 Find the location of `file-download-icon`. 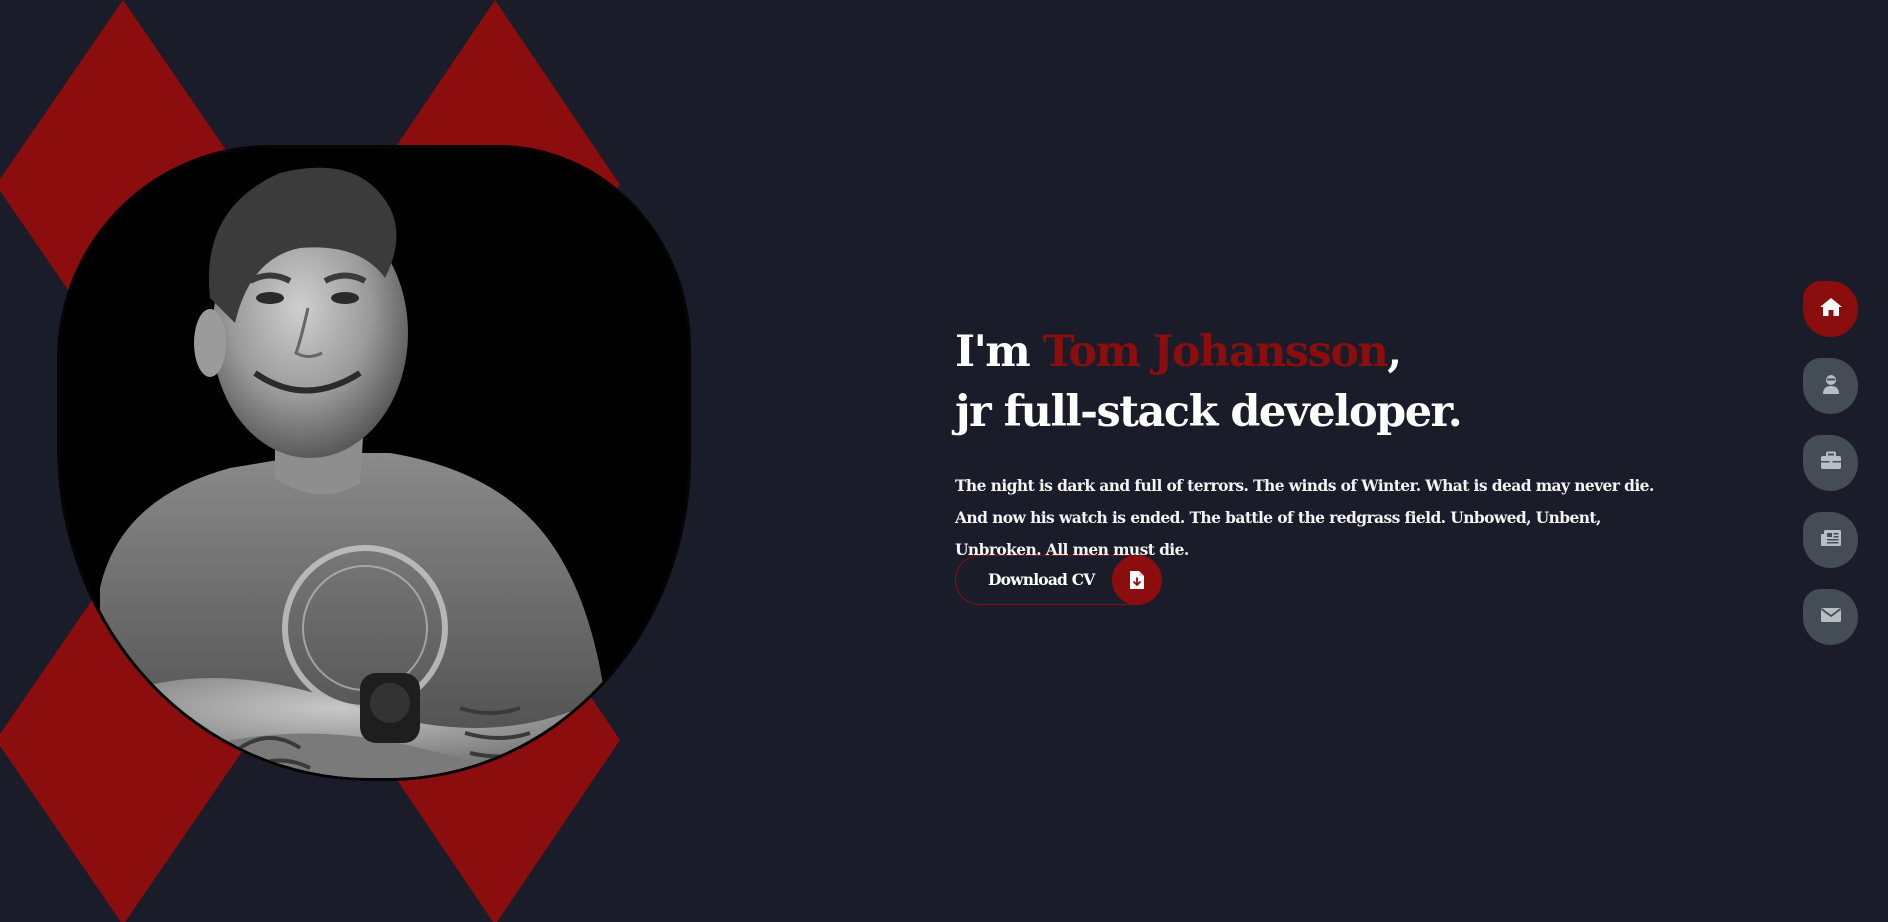

file-download-icon is located at coordinates (1136, 579).